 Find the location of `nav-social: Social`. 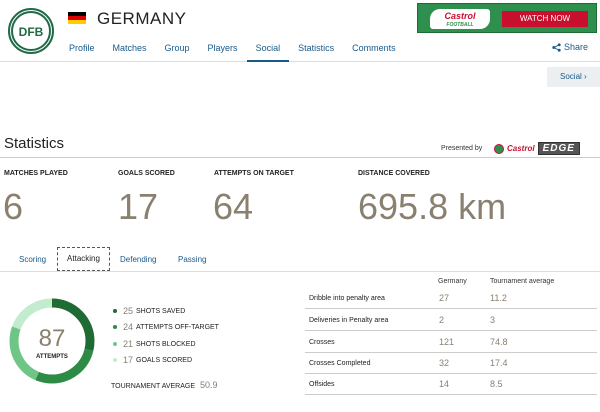

nav-social: Social is located at coordinates (268, 50).